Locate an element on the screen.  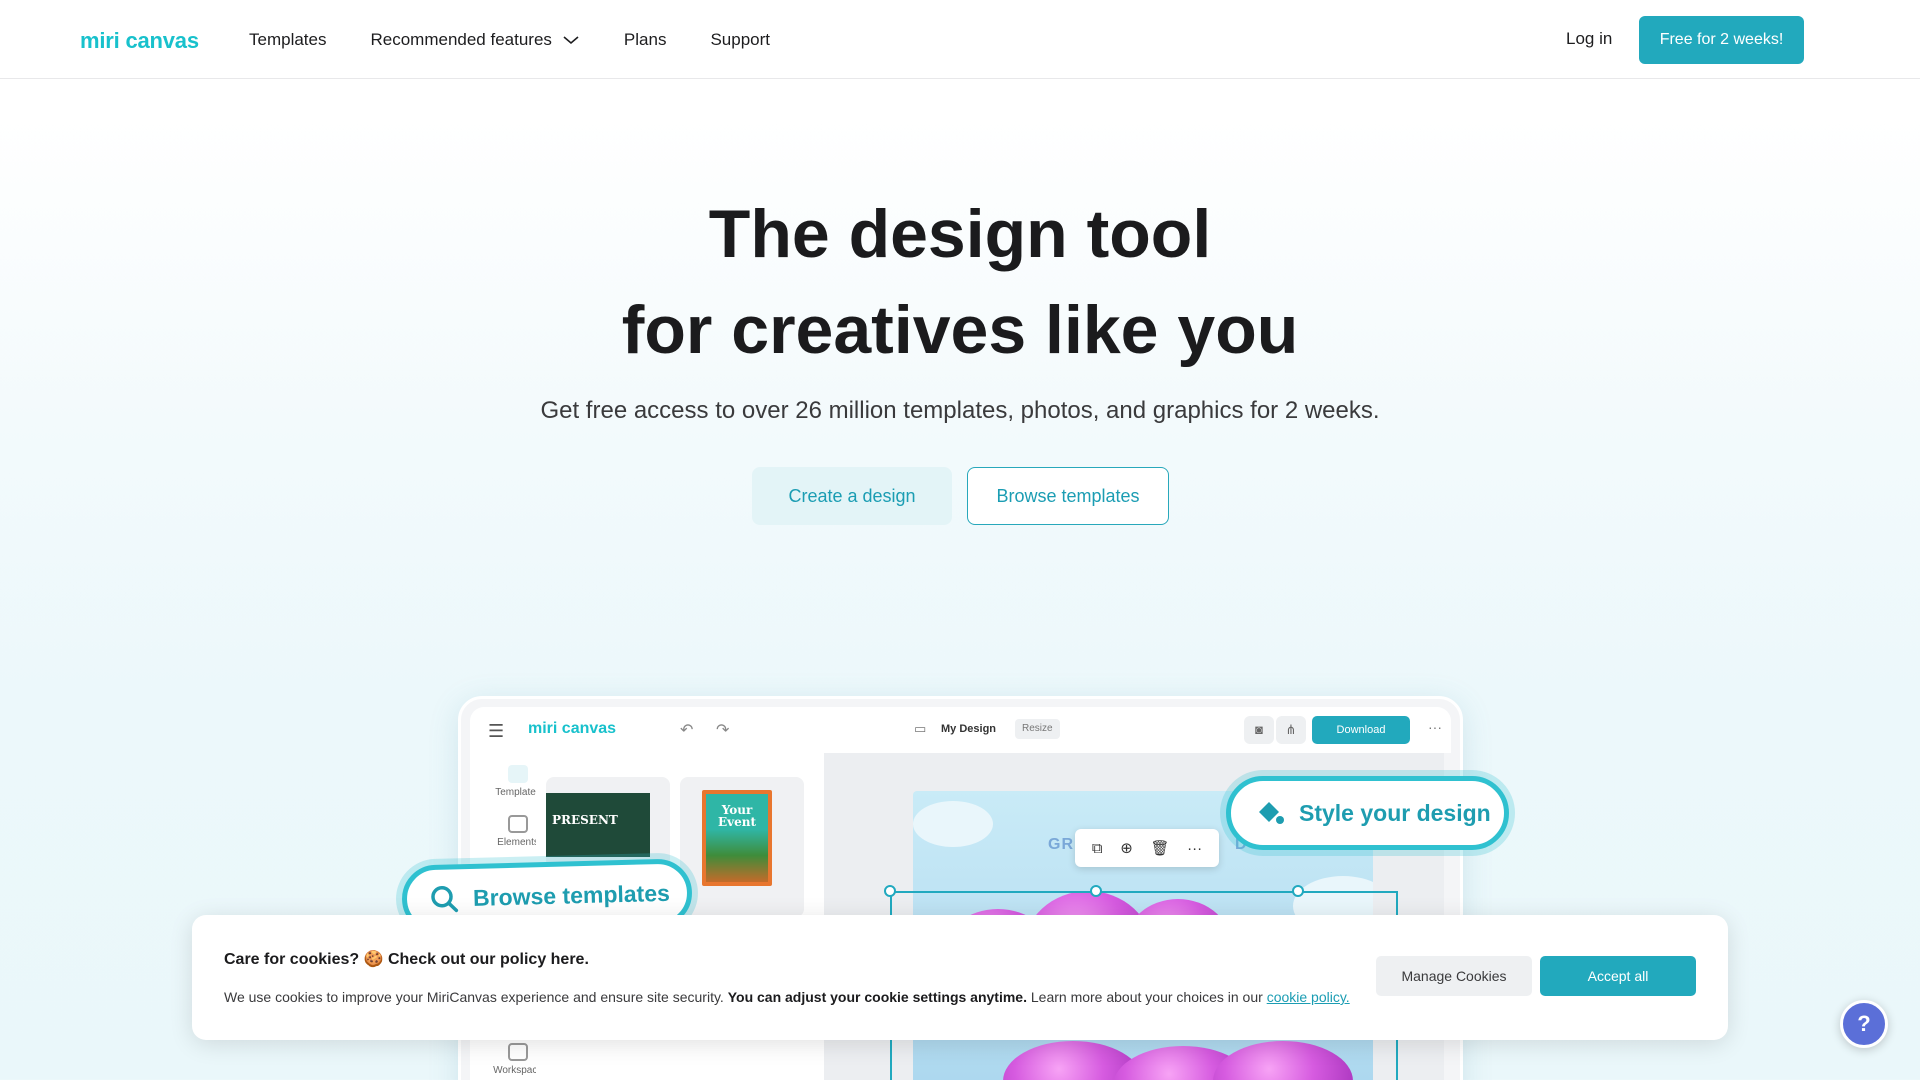
nav-support: Support is located at coordinates (740, 40).